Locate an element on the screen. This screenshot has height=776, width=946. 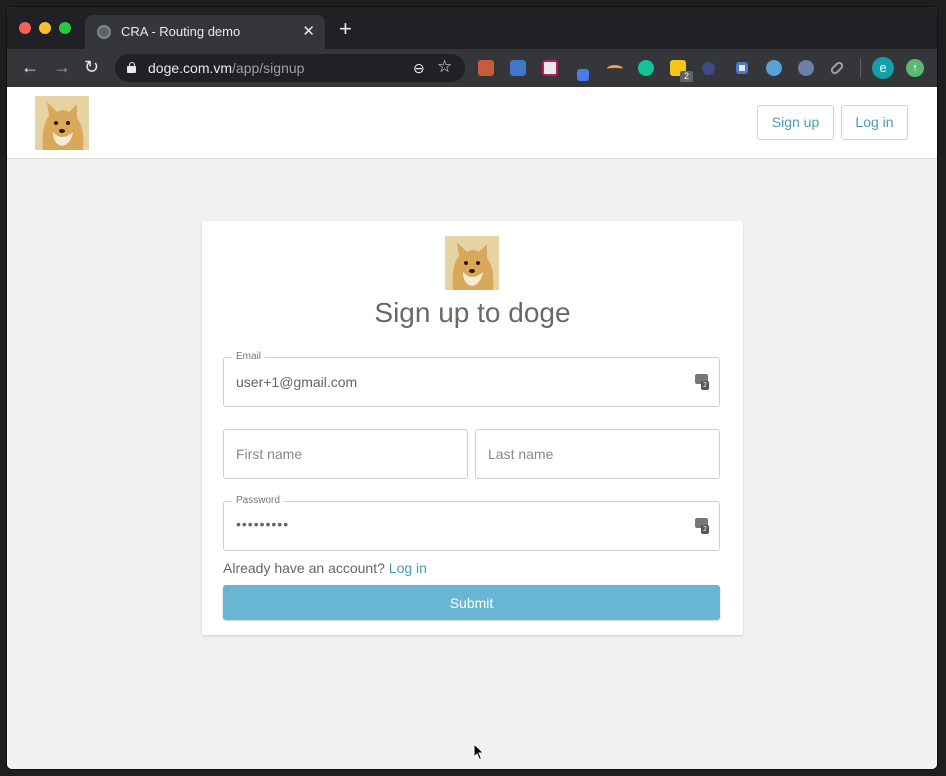
header-signup-button: Sign up is located at coordinates (795, 122).